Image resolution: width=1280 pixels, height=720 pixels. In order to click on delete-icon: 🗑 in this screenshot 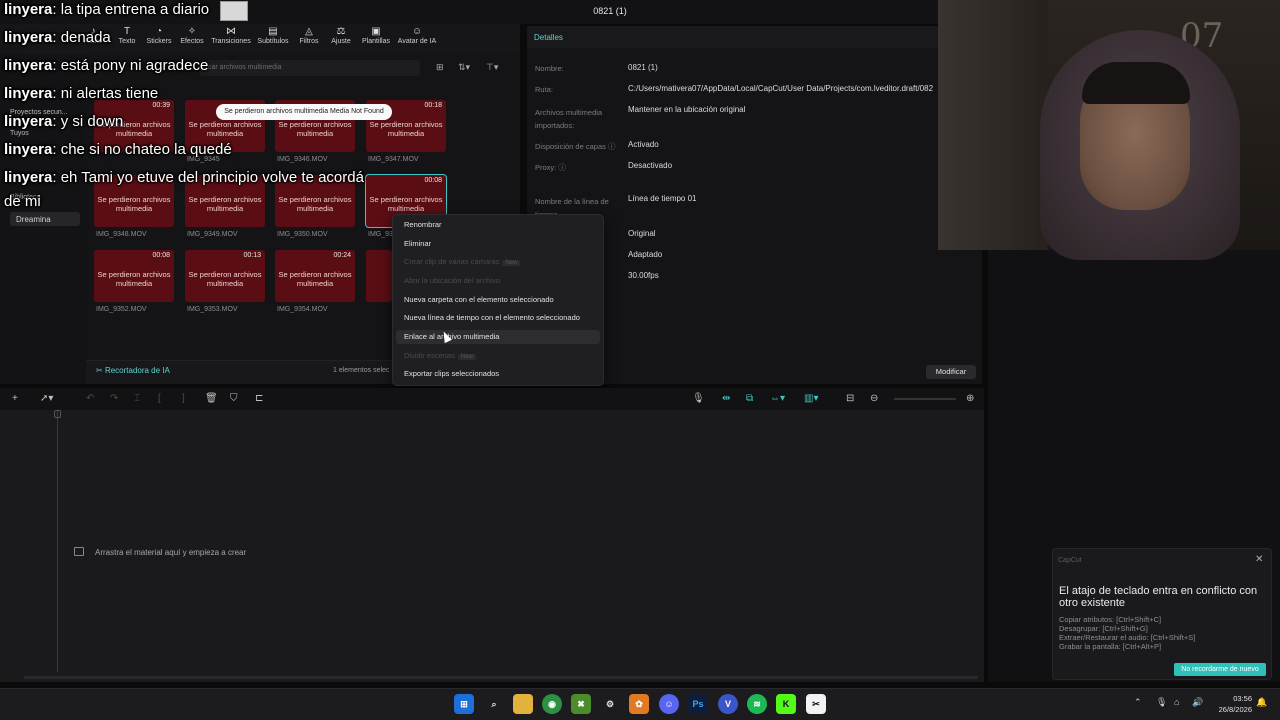, I will do `click(211, 398)`.